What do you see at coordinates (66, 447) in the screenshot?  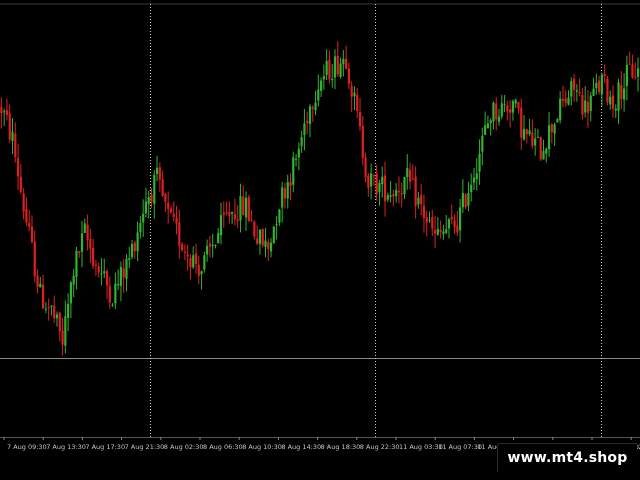 I see `time-tick-label: 7 Aug 13:30` at bounding box center [66, 447].